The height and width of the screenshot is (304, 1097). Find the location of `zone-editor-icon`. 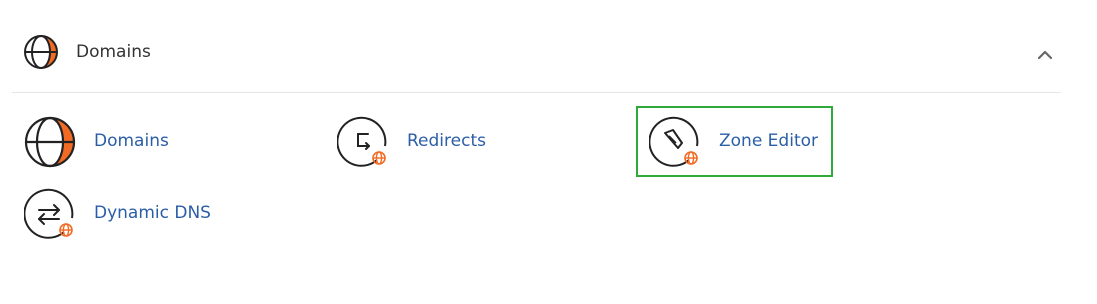

zone-editor-icon is located at coordinates (674, 141).